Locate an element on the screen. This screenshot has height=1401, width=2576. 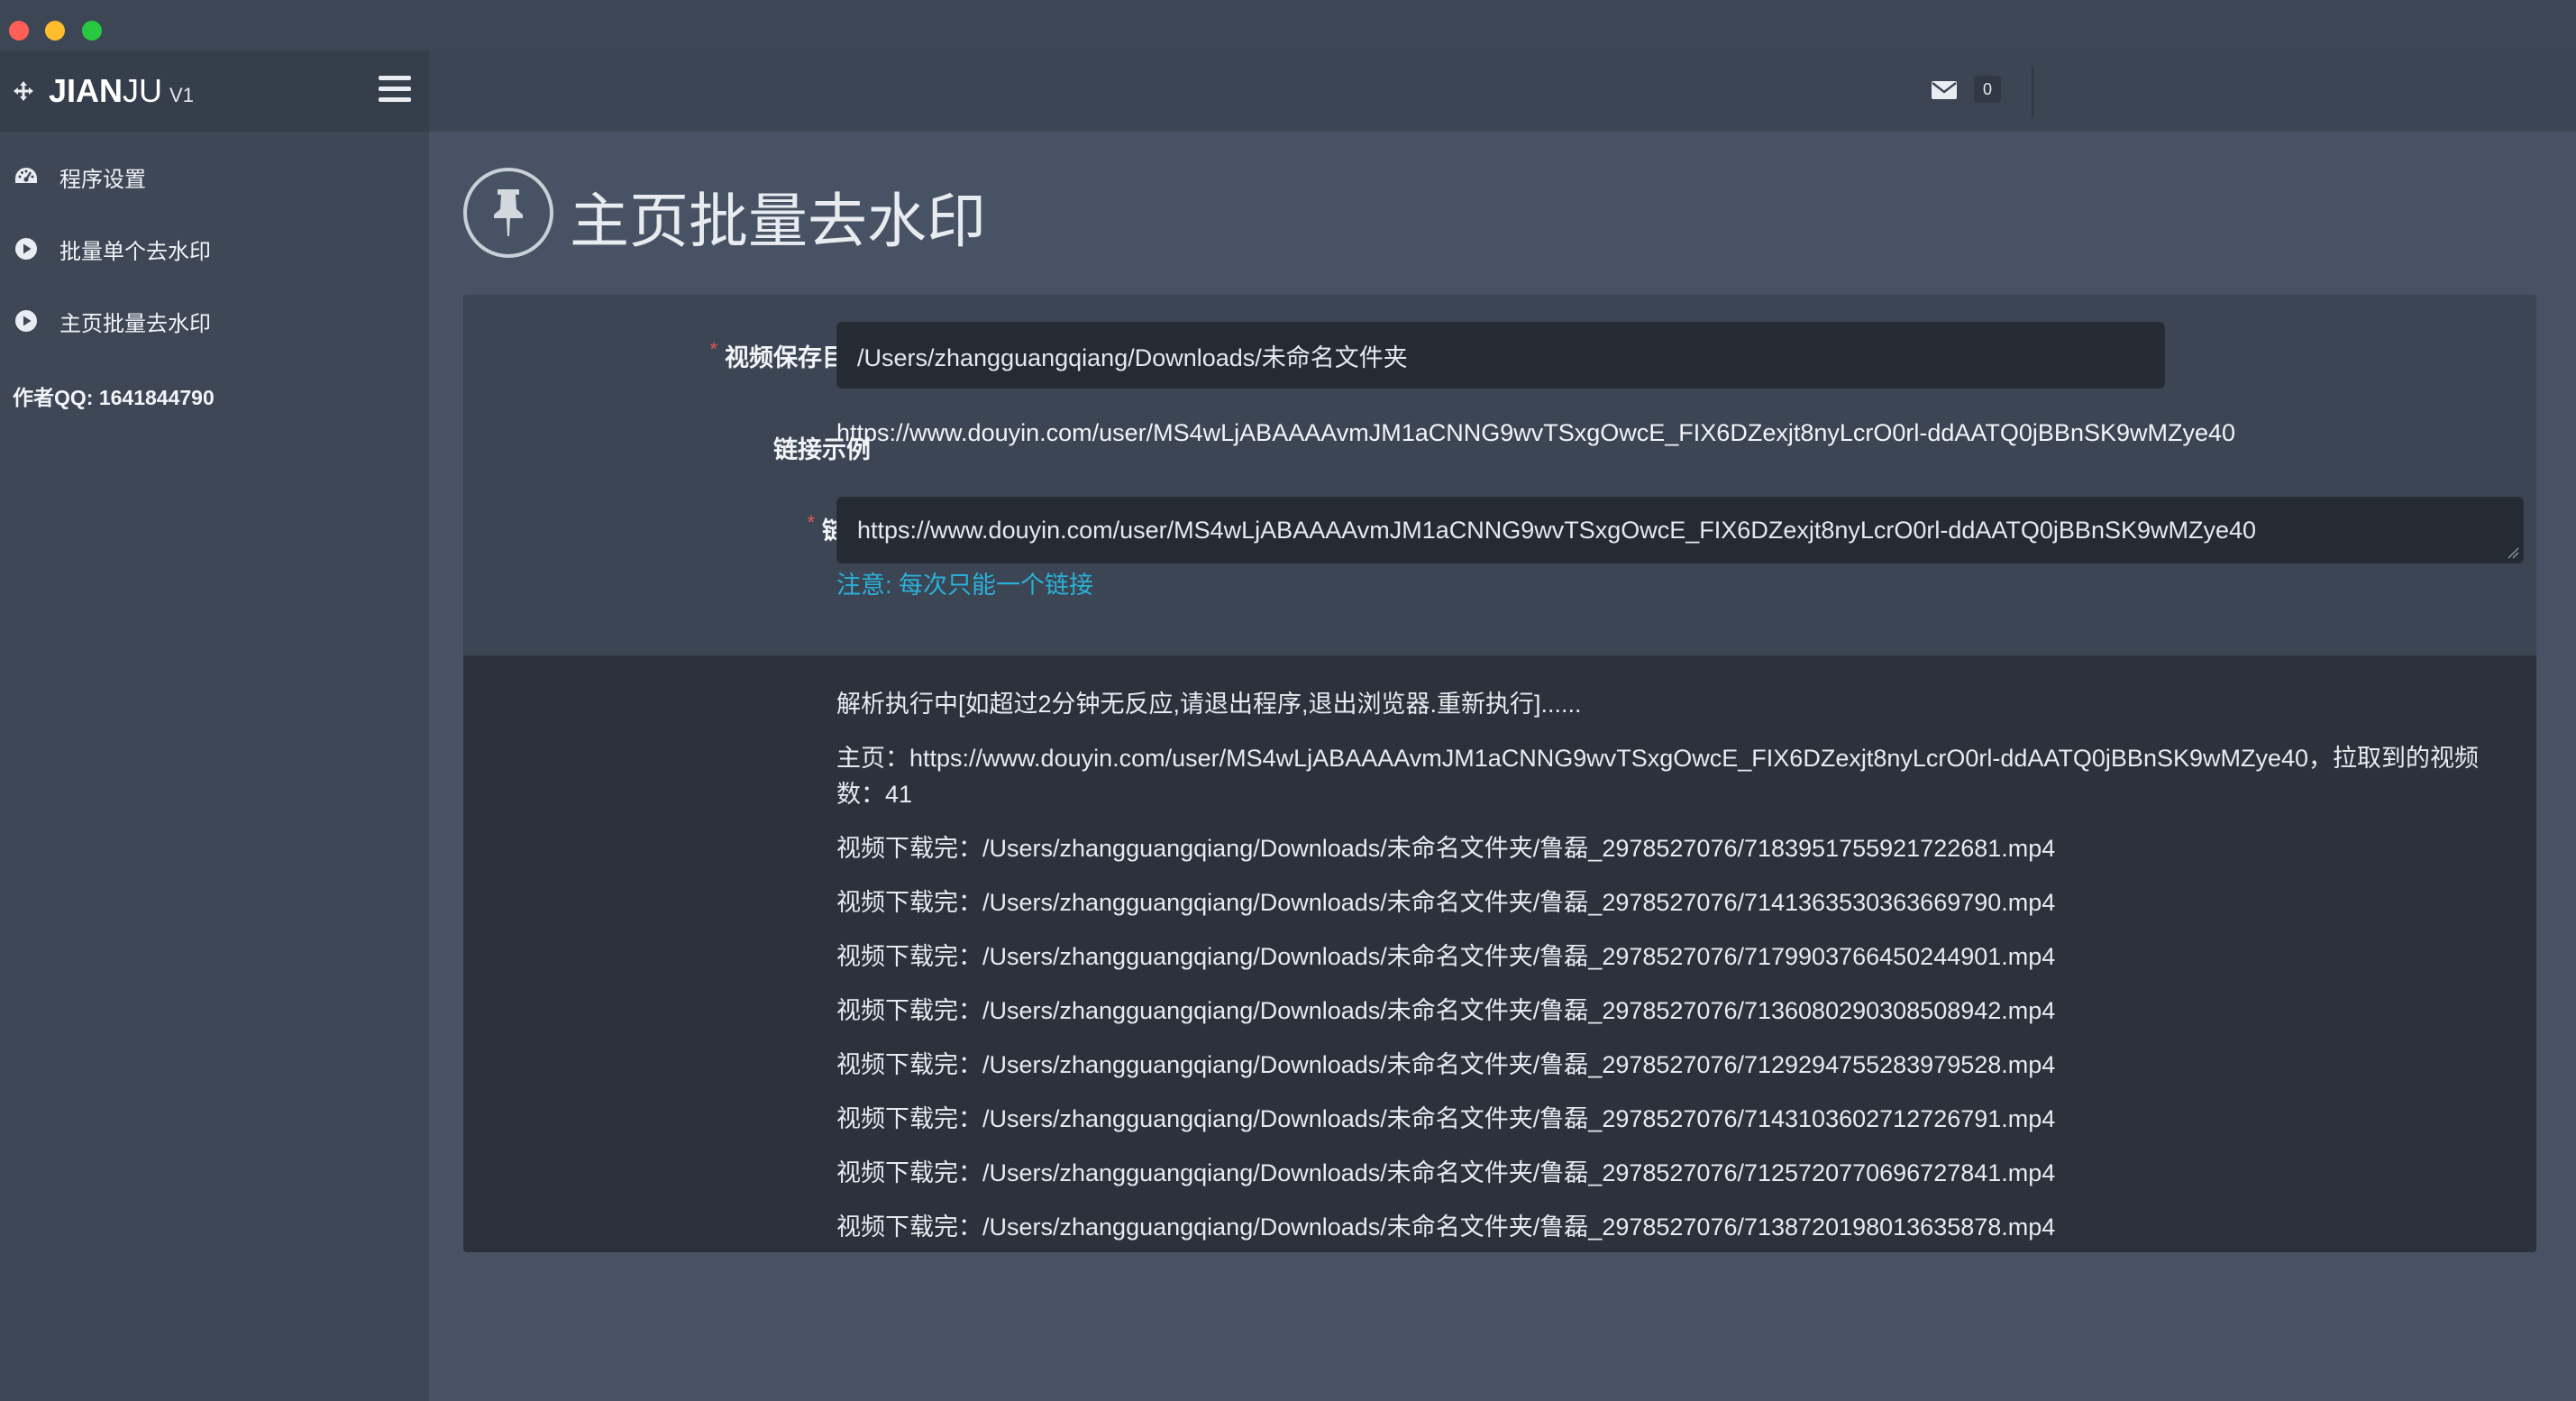
page-title-badge is located at coordinates (508, 213).